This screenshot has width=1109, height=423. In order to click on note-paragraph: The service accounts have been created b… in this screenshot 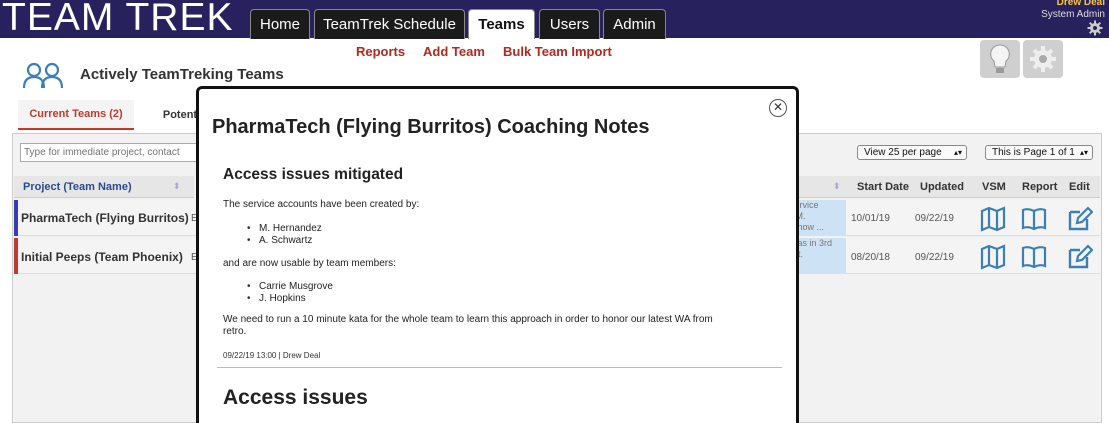, I will do `click(321, 204)`.